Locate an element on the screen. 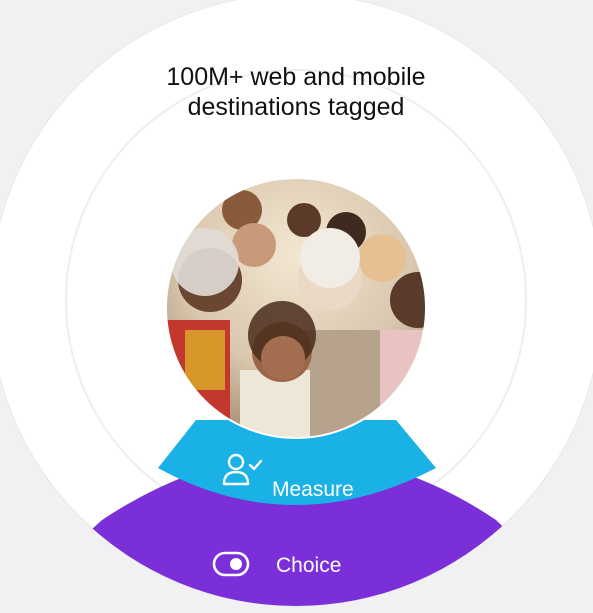 The height and width of the screenshot is (613, 593). choice-label: Choice is located at coordinates (308, 566).